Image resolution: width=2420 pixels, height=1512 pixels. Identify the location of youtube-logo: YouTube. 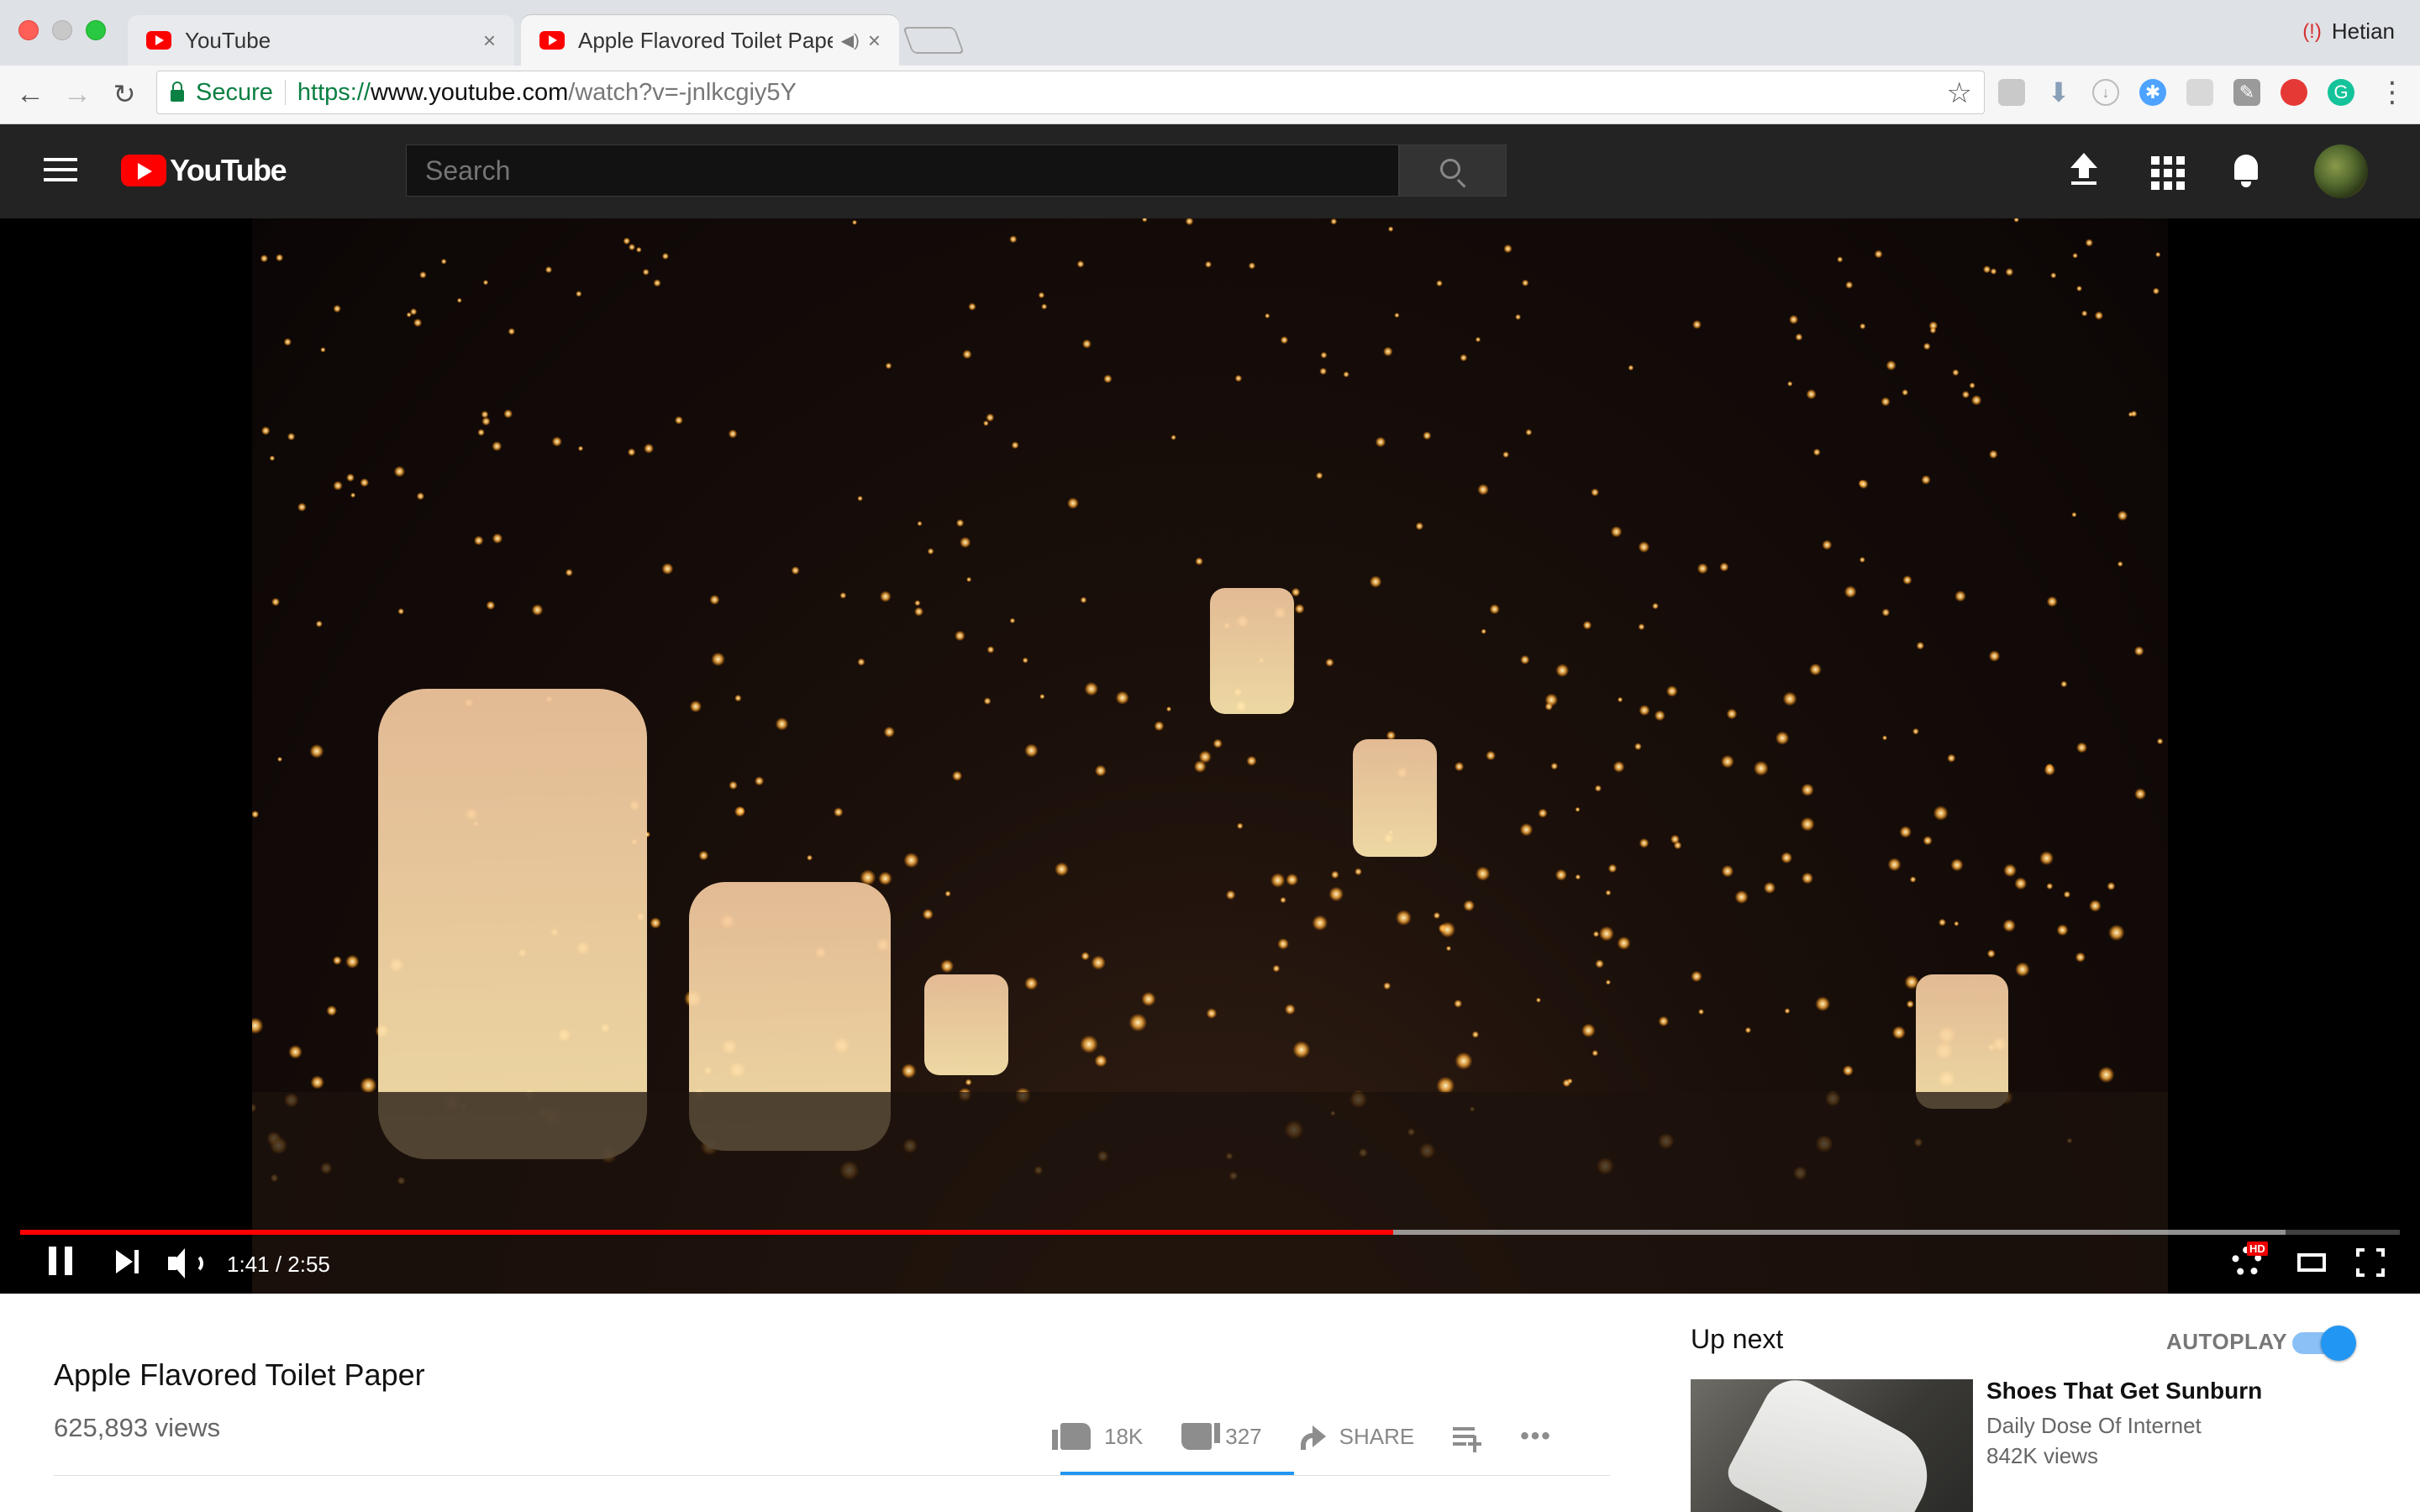
(204, 170).